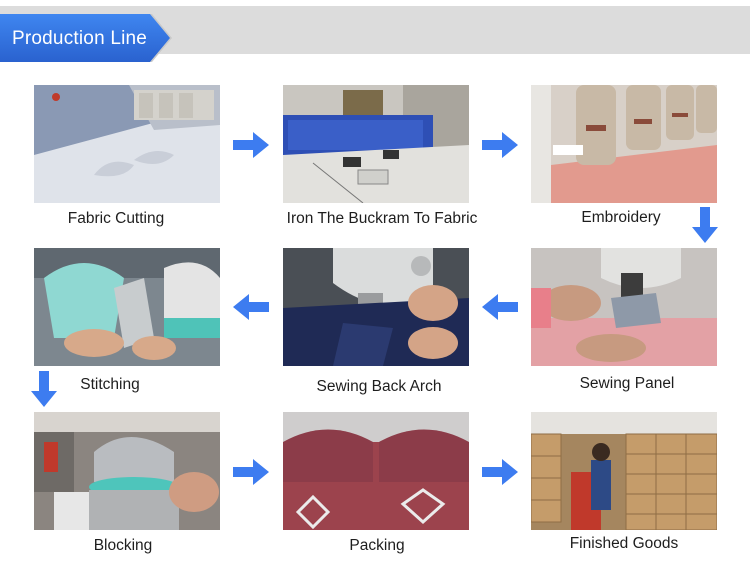  What do you see at coordinates (624, 543) in the screenshot?
I see `caption-finished-goods: Finished Goods` at bounding box center [624, 543].